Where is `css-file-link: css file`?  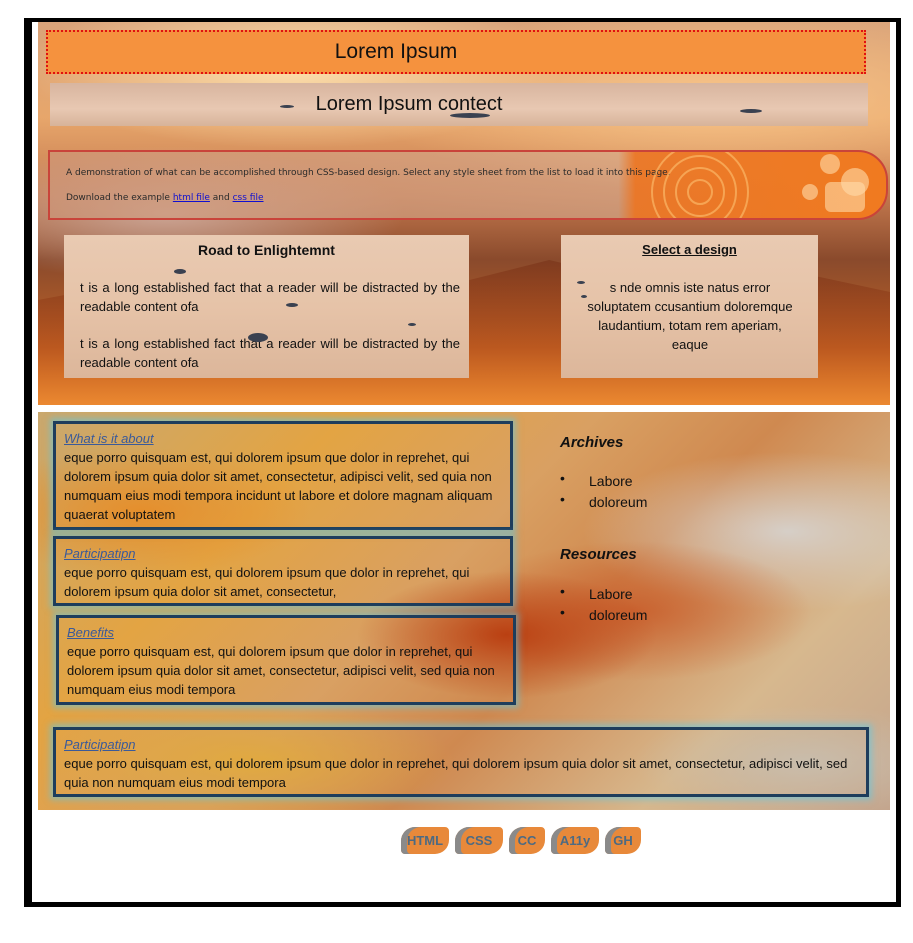 css-file-link: css file is located at coordinates (248, 198).